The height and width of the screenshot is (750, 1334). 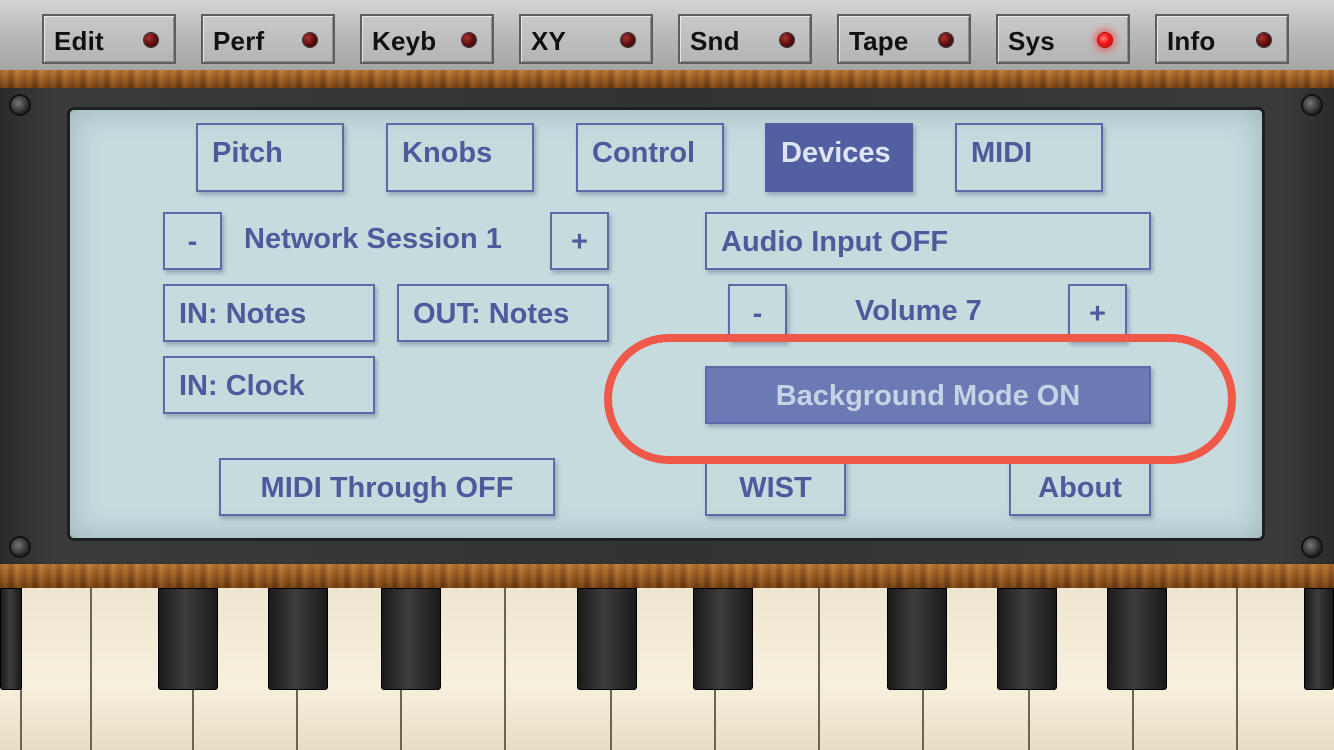 I want to click on midi-through-label: MIDI Through OFF, so click(x=387, y=488).